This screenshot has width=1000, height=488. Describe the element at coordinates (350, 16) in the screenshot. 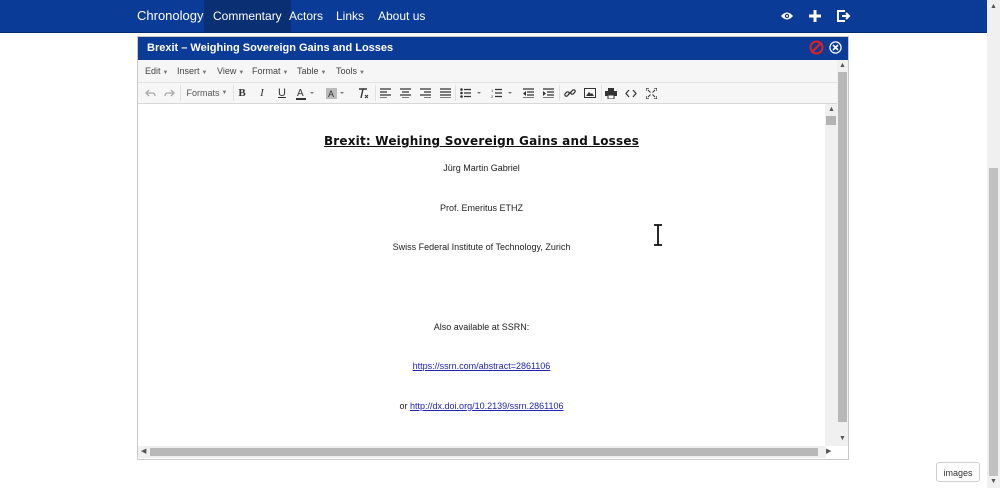

I see `nav-links: Links` at that location.